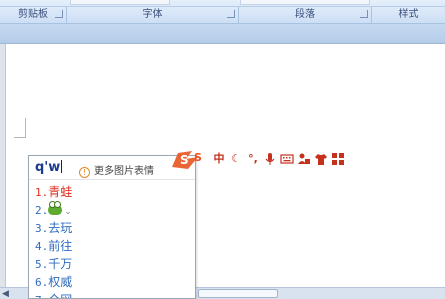 Image resolution: width=445 pixels, height=299 pixels. What do you see at coordinates (7, 294) in the screenshot?
I see `scroll-left-icon: ◀` at bounding box center [7, 294].